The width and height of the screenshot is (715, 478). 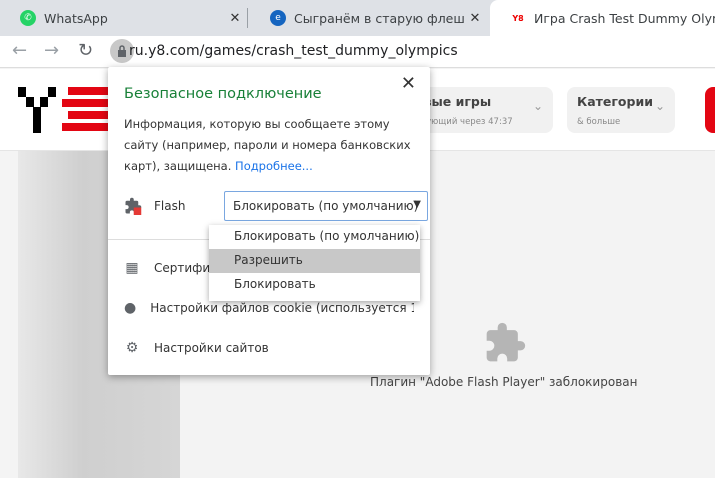 I want to click on red-button, so click(x=710, y=110).